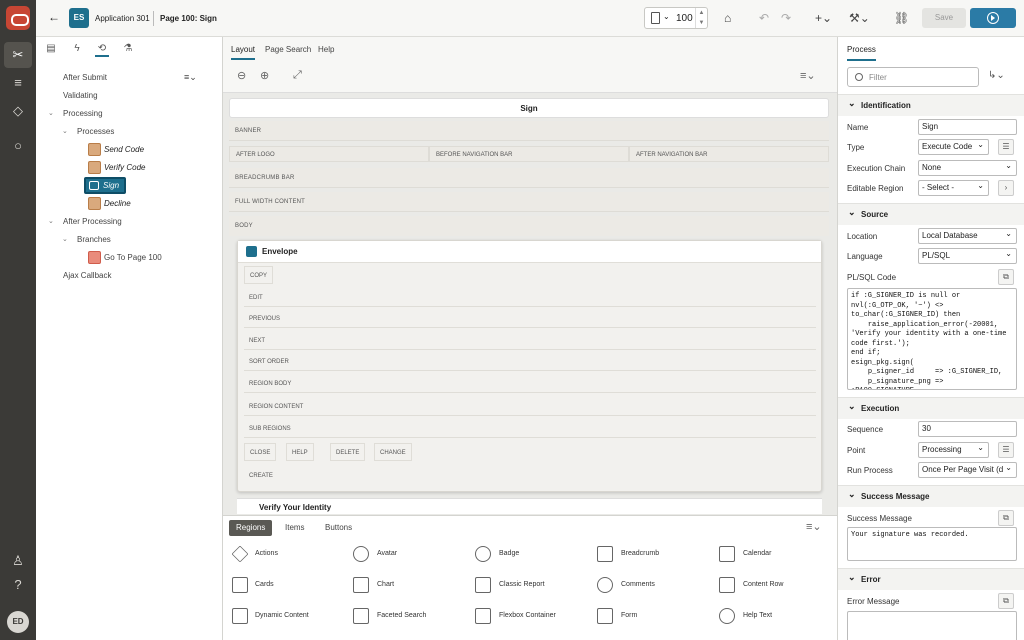  What do you see at coordinates (190, 77) in the screenshot?
I see `tree-menu-icon: ≡⌄` at bounding box center [190, 77].